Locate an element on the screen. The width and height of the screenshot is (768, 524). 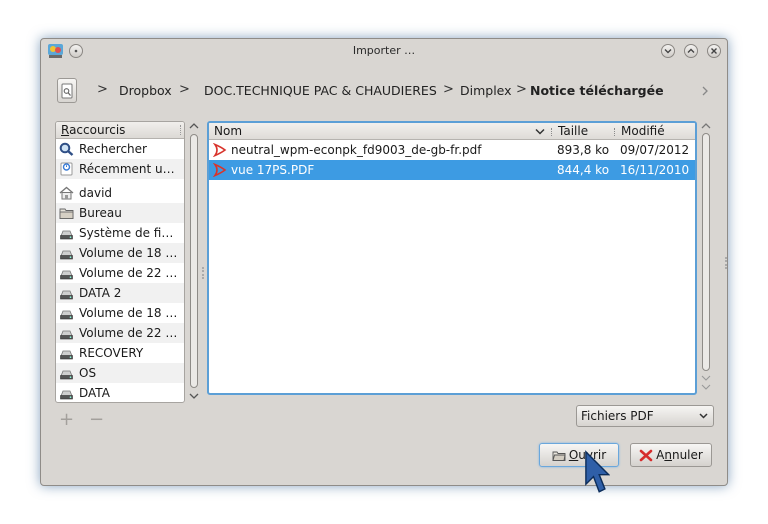
column-size: Taille is located at coordinates (573, 131).